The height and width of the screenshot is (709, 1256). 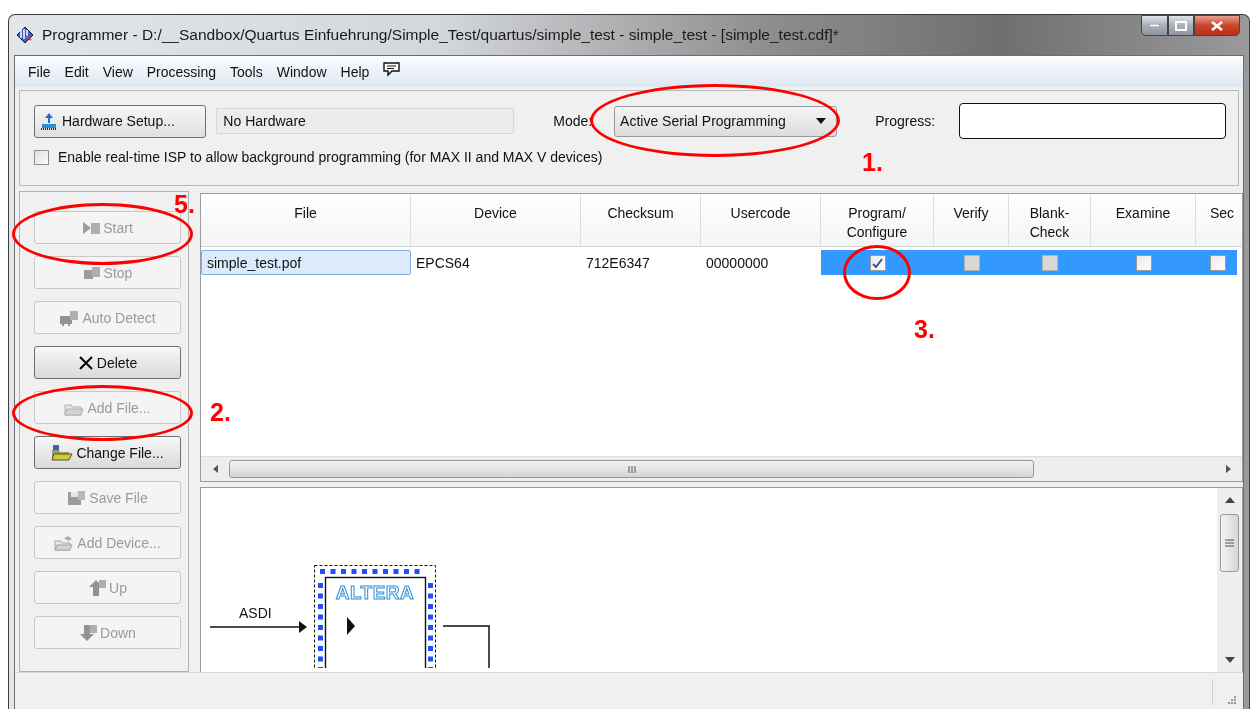 What do you see at coordinates (872, 162) in the screenshot?
I see `step-number: 1.` at bounding box center [872, 162].